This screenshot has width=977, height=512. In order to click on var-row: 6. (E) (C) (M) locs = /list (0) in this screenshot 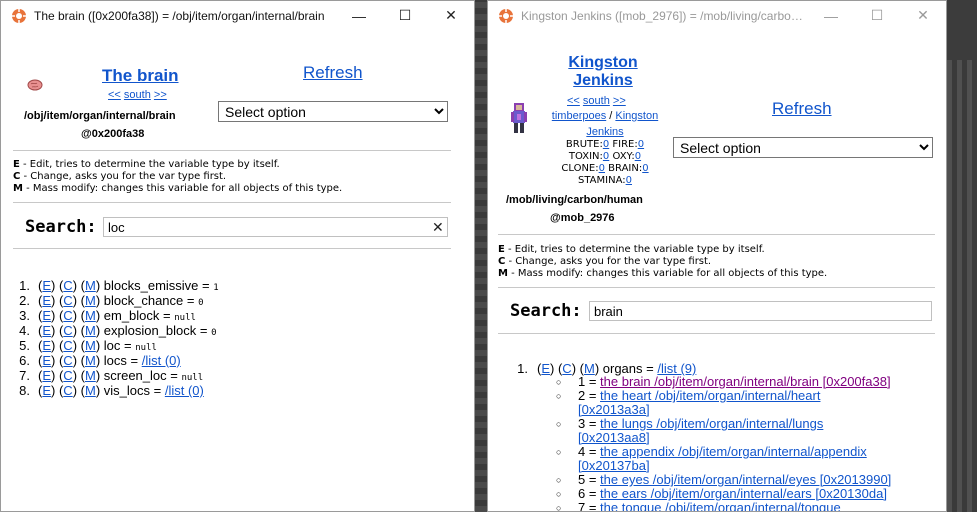, I will do `click(112, 360)`.